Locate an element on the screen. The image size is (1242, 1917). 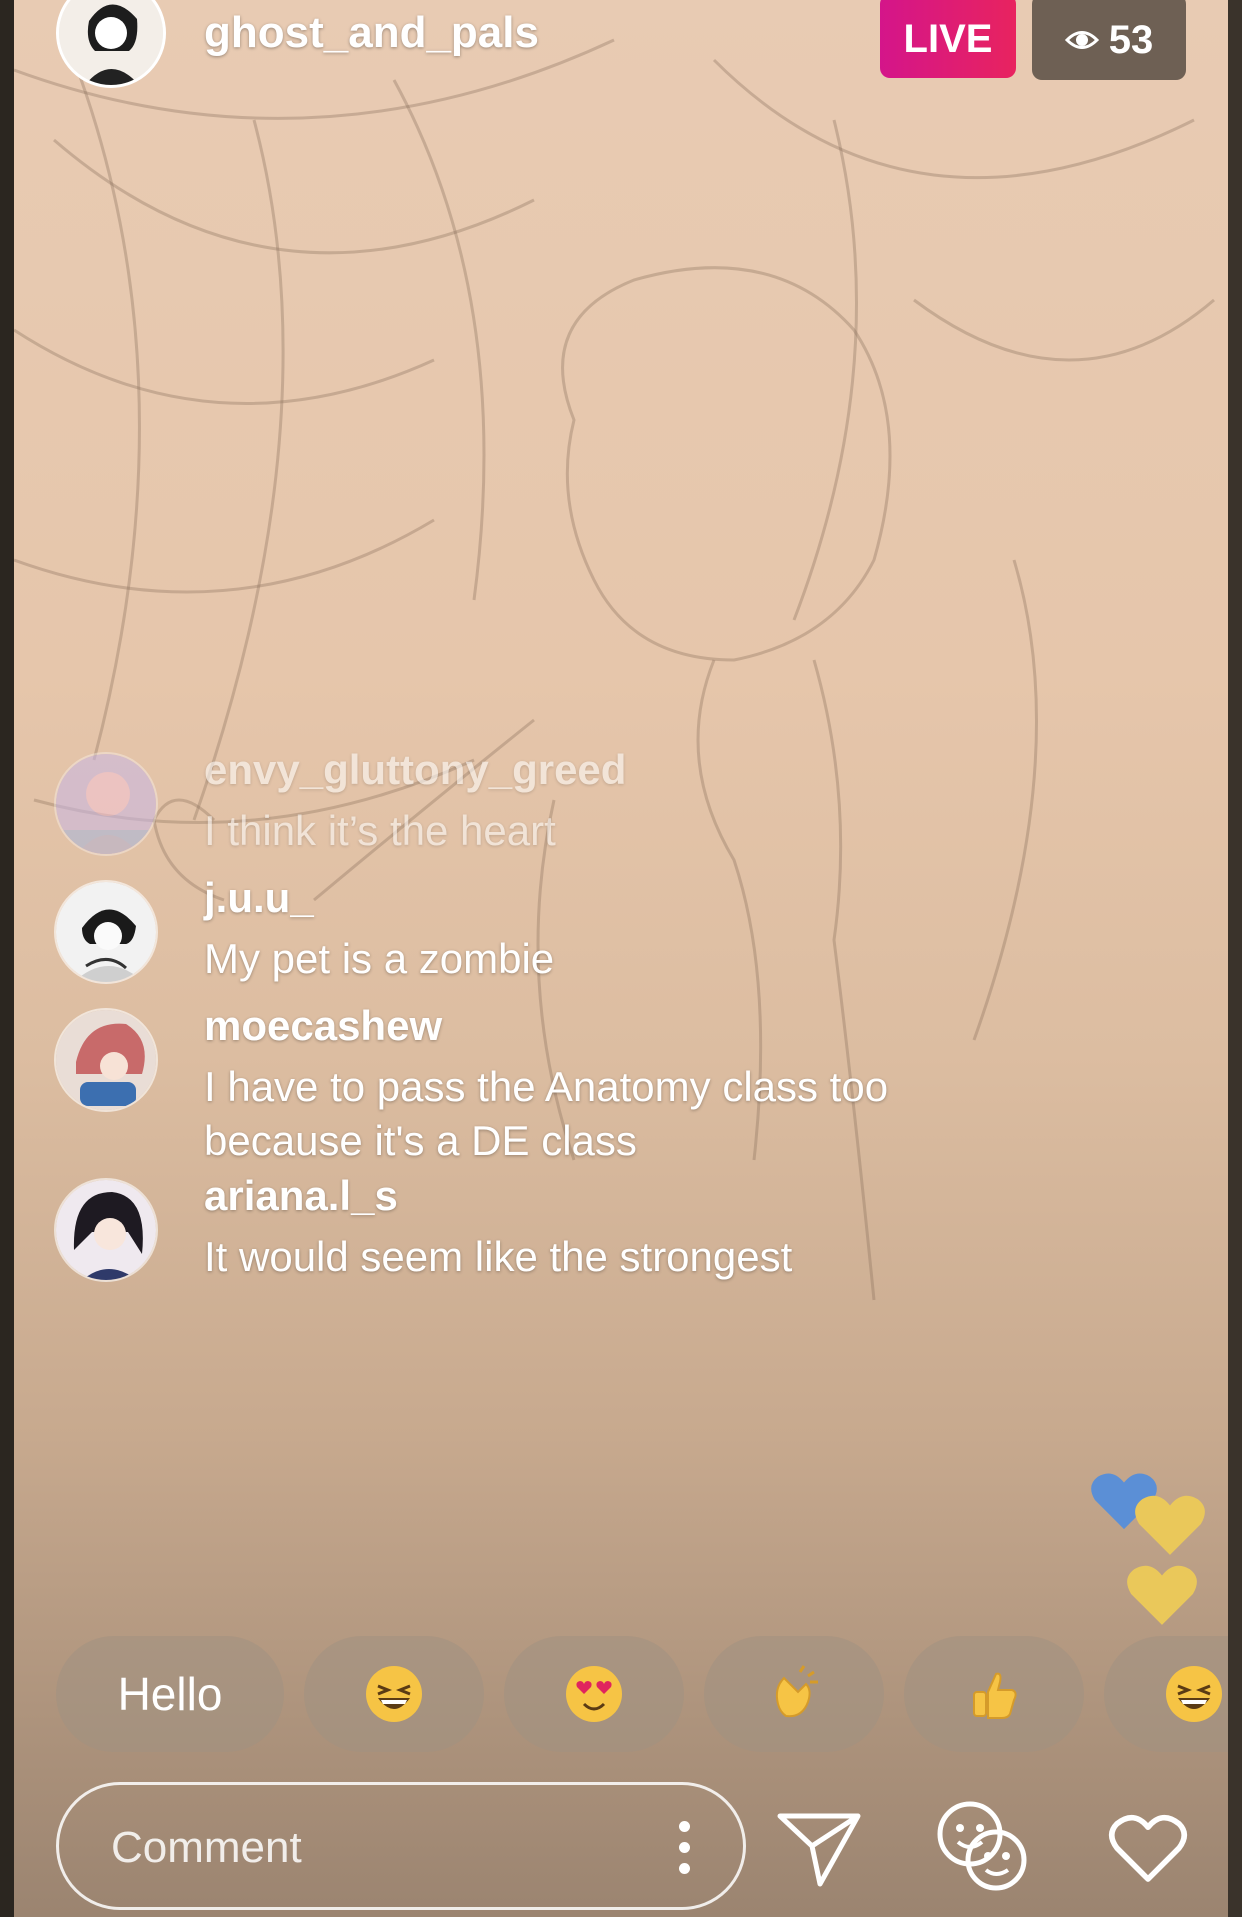
heart-eyes-emoji-icon is located at coordinates (594, 1694).